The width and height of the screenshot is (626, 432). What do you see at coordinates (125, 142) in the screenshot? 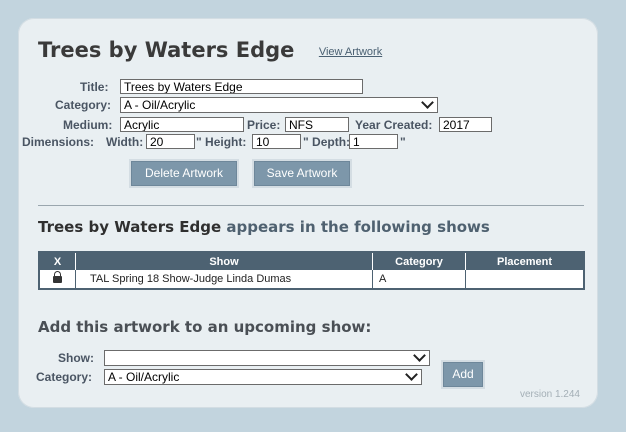
I see `width-label: Width:` at bounding box center [125, 142].